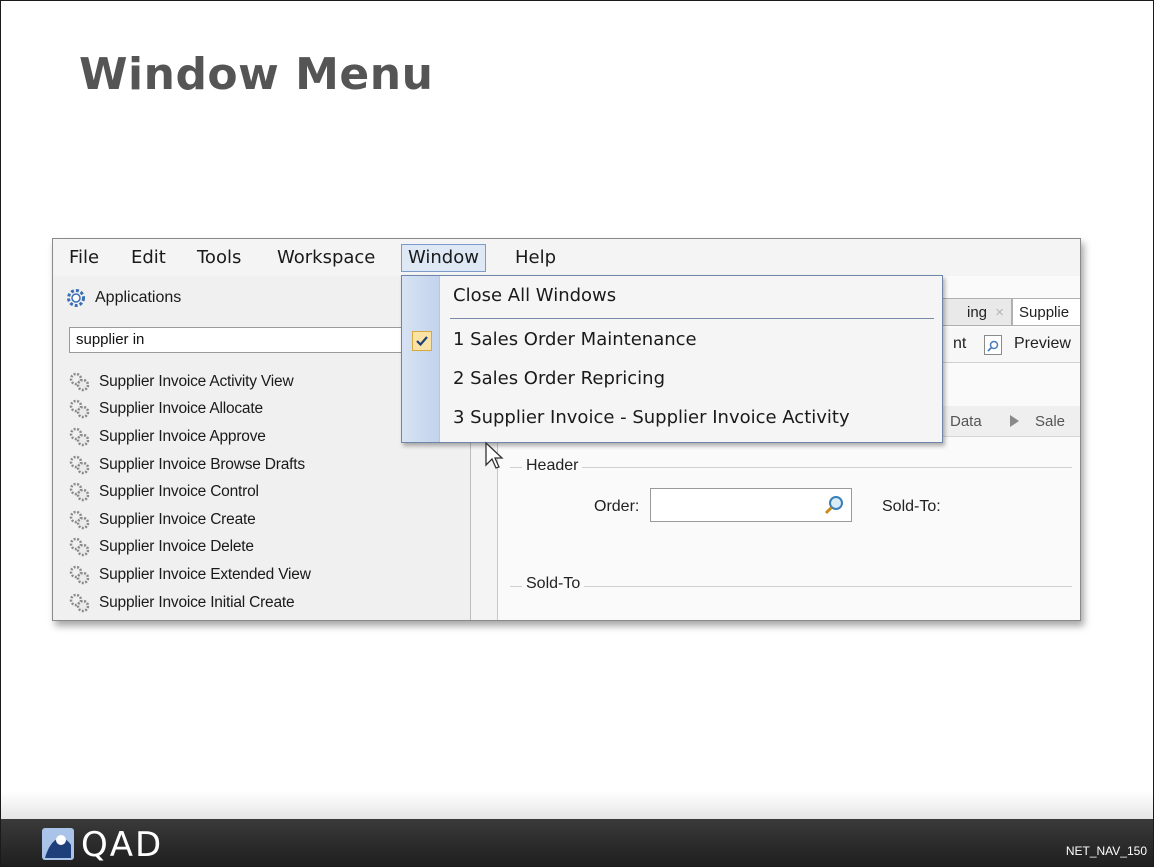 The image size is (1154, 867). Describe the element at coordinates (993, 345) in the screenshot. I see `preview-icon` at that location.